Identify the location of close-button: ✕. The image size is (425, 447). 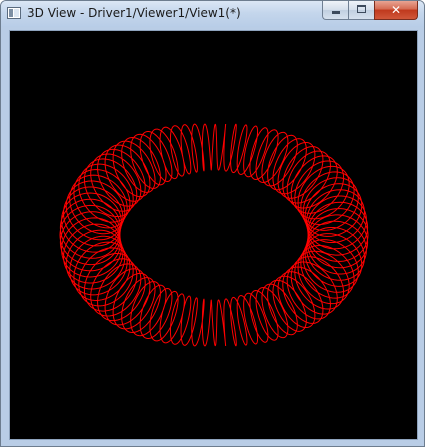
(396, 10).